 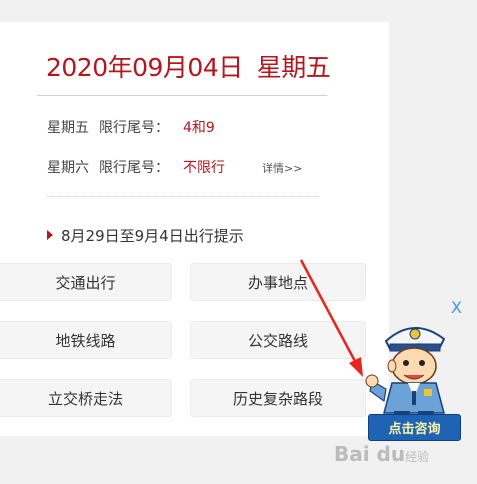 I want to click on travel-tip-heading: 8月29日至9月4日出行提示, so click(x=145, y=235).